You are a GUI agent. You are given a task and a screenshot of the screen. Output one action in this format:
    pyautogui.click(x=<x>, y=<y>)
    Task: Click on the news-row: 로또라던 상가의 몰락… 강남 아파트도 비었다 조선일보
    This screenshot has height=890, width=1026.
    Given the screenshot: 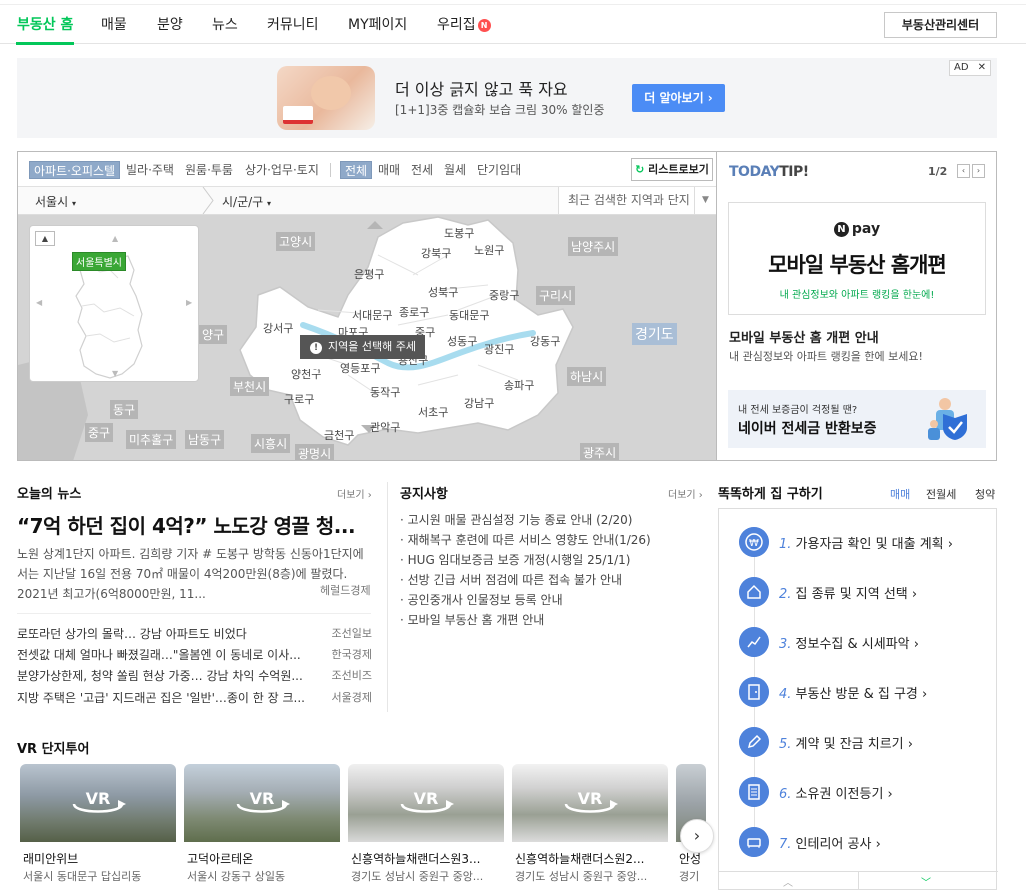 What is the action you would take?
    pyautogui.click(x=194, y=635)
    